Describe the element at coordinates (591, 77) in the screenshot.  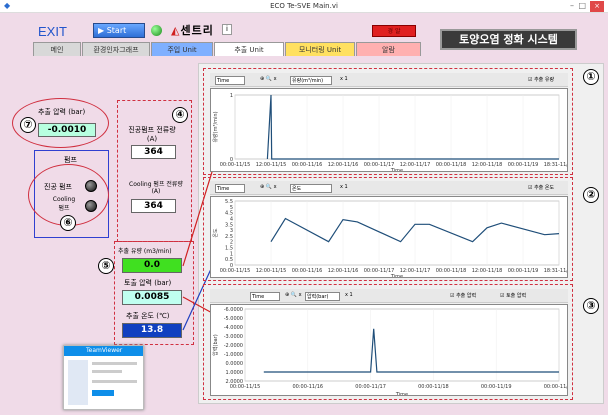
I see `callout-1: ①` at that location.